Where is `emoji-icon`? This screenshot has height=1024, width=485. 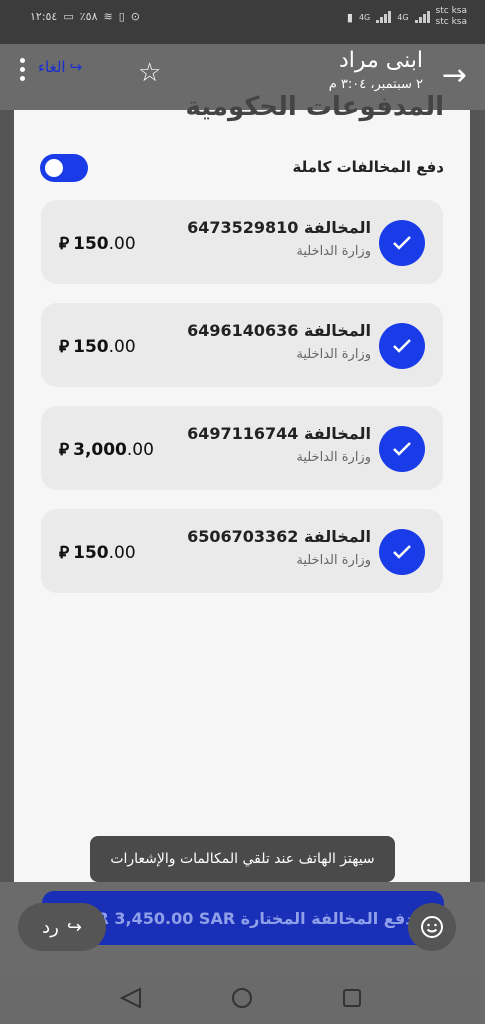
emoji-icon is located at coordinates (432, 927).